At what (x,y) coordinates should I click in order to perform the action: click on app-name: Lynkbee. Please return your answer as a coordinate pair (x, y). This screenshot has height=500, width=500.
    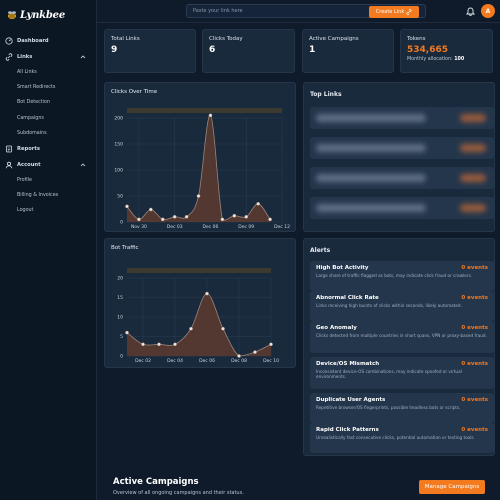
    Looking at the image, I should click on (43, 15).